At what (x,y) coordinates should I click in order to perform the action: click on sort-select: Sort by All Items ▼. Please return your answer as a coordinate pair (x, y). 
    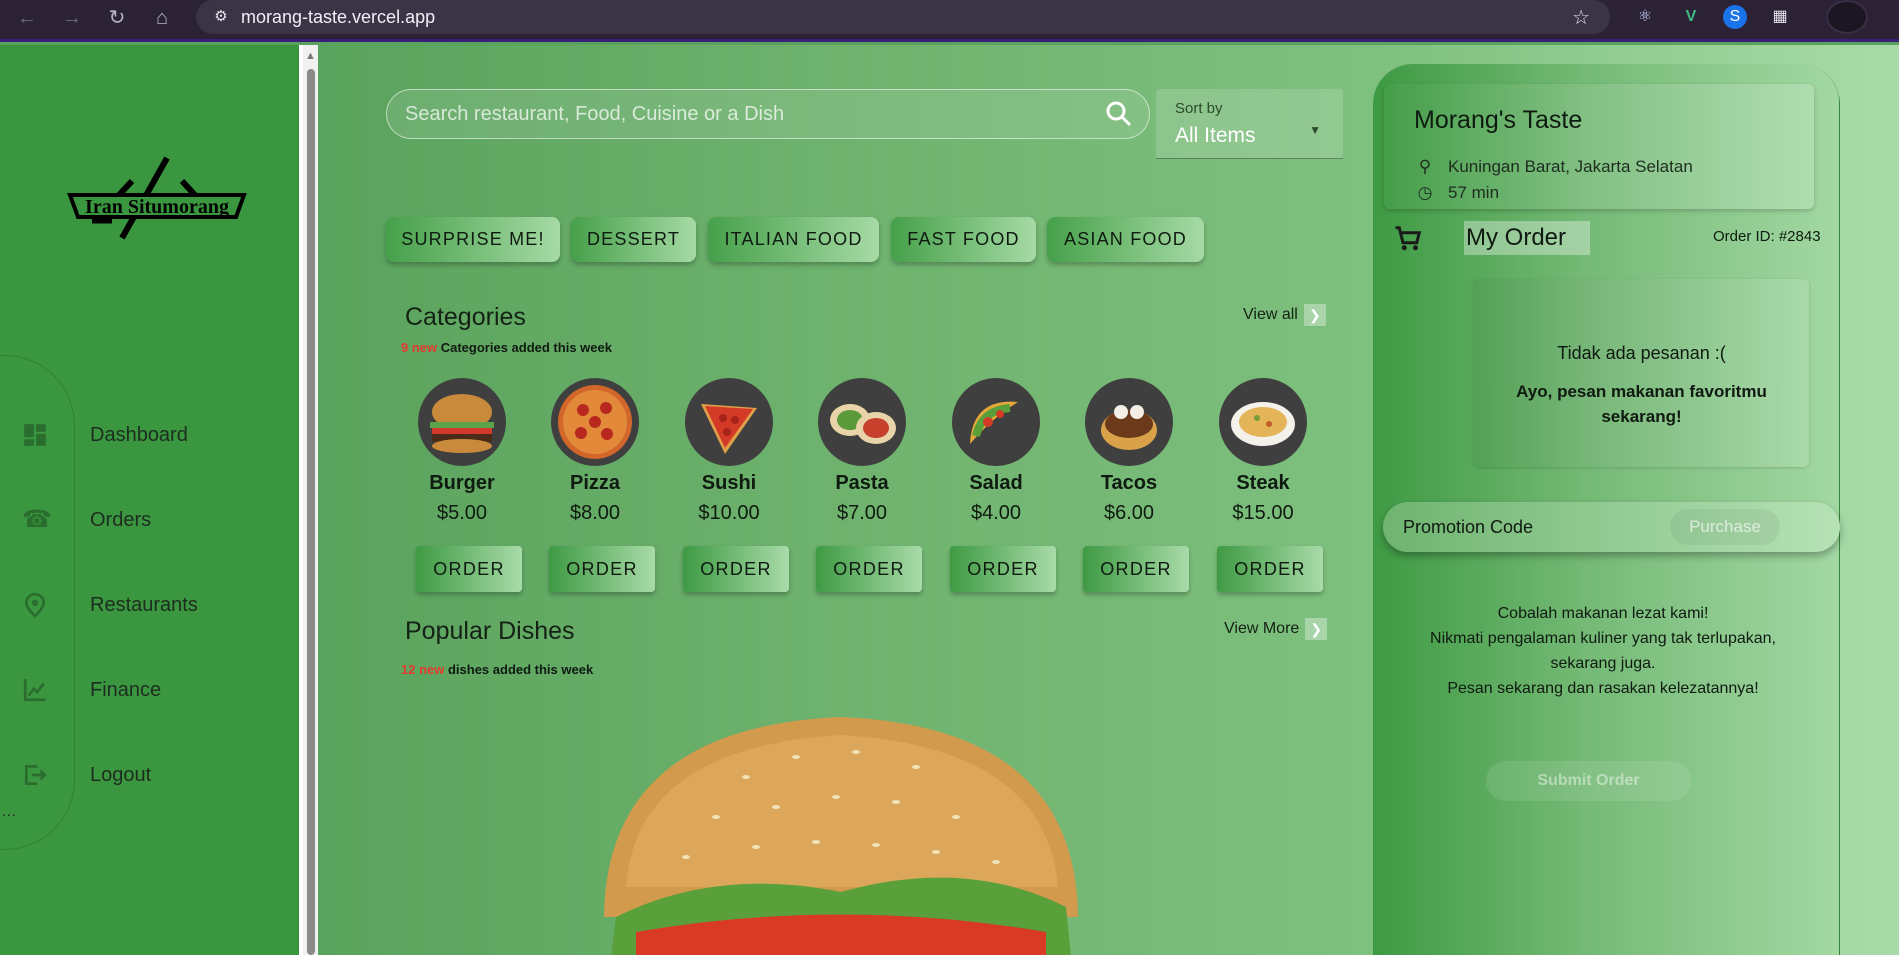
    Looking at the image, I should click on (1249, 124).